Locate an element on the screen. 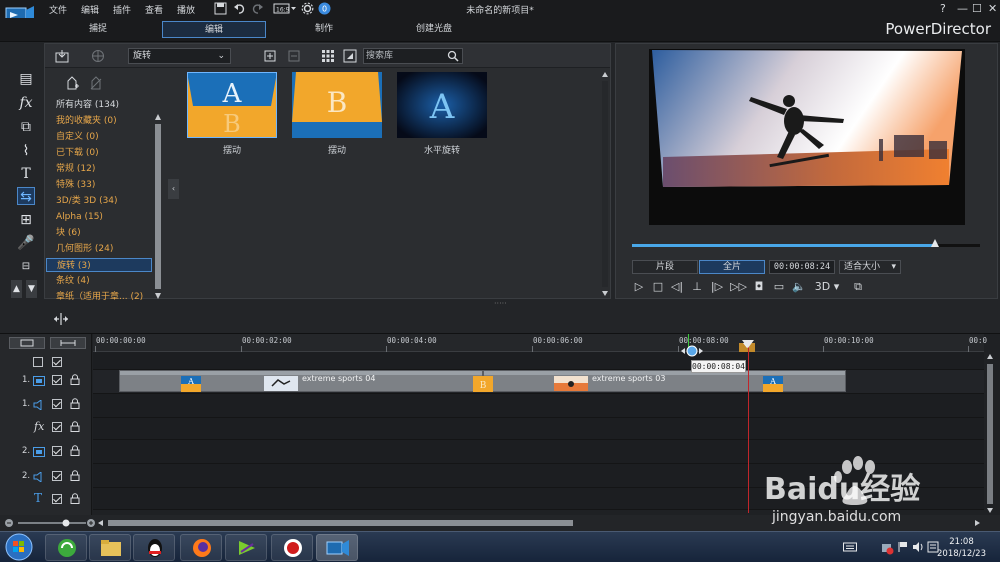 This screenshot has height=562, width=1000. select-all-checkbox is located at coordinates (57, 362).